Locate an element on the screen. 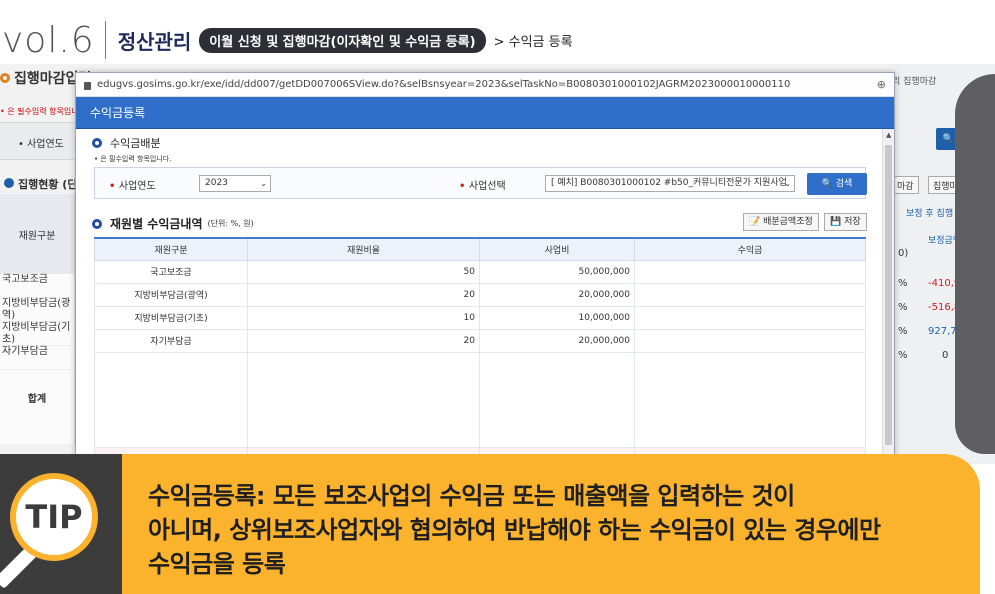 This screenshot has height=594, width=995. unit-label: (단위: %, 원) is located at coordinates (230, 223).